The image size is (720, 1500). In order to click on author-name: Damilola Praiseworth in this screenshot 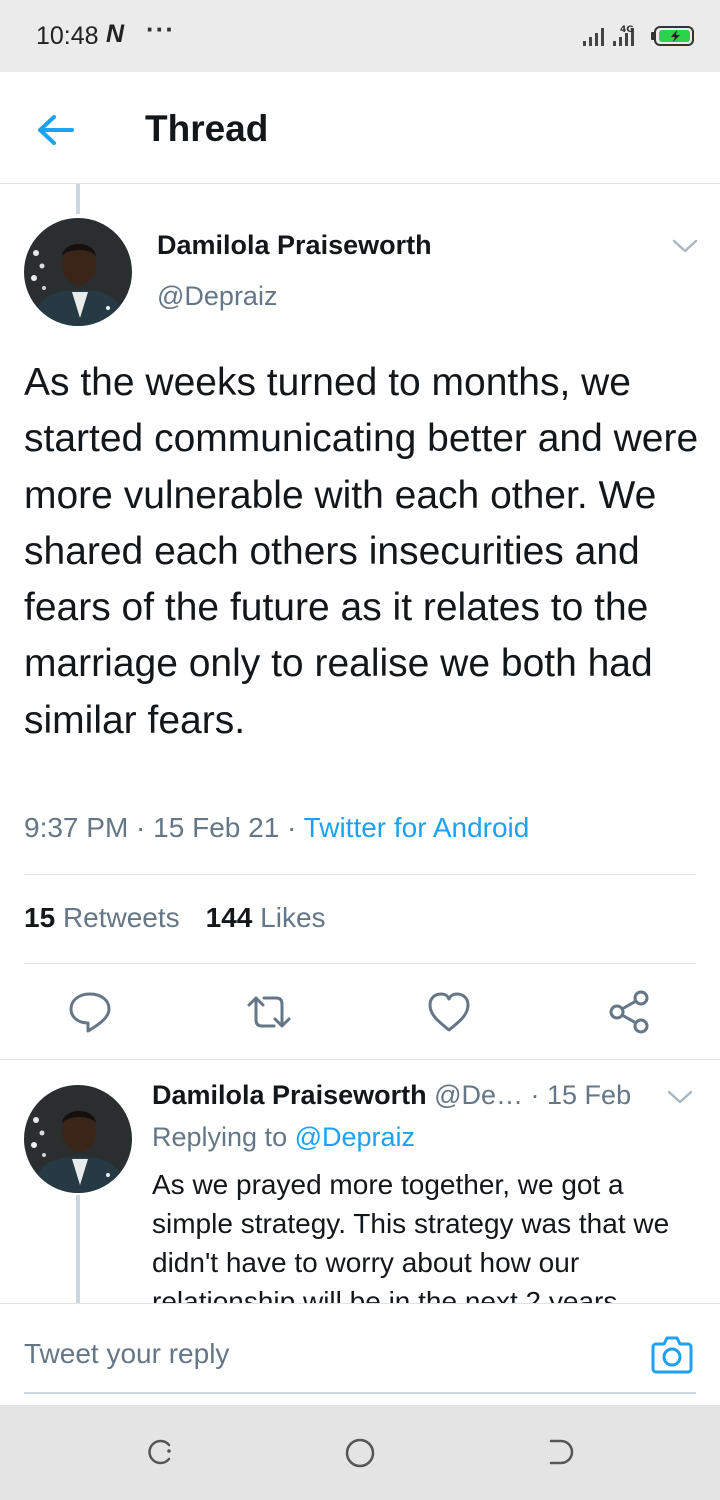, I will do `click(294, 245)`.